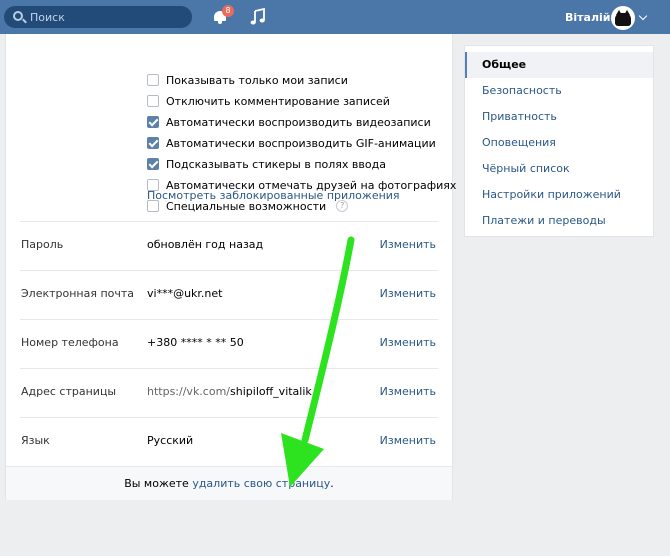 The height and width of the screenshot is (556, 670). Describe the element at coordinates (189, 391) in the screenshot. I see `page-address-prefix: https://vk.com/` at that location.